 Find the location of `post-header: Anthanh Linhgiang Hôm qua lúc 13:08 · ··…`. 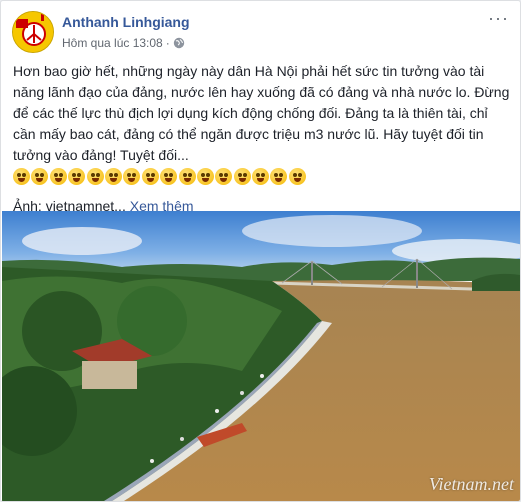

post-header: Anthanh Linhgiang Hôm qua lúc 13:08 · ··… is located at coordinates (260, 31).